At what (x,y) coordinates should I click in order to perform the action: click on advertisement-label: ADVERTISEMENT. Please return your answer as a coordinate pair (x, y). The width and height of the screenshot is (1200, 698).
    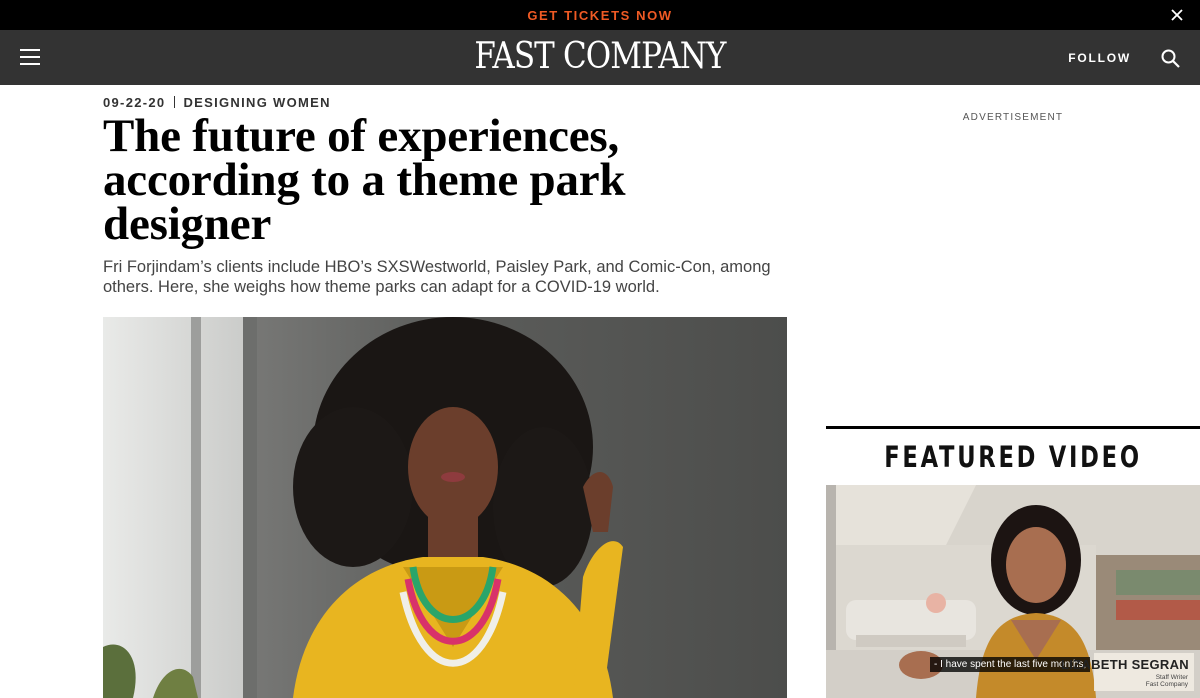
    Looking at the image, I should click on (1013, 117).